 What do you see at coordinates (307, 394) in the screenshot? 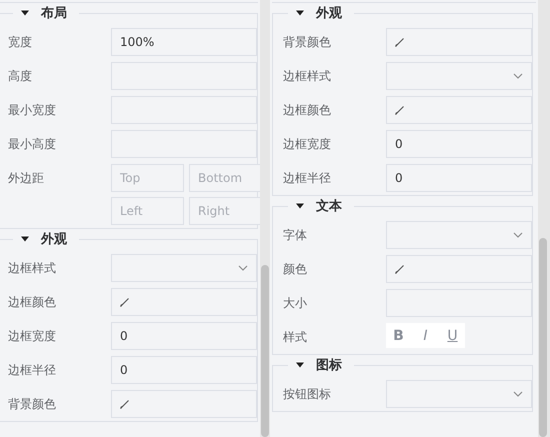
I see `field-label: 按钮图标` at bounding box center [307, 394].